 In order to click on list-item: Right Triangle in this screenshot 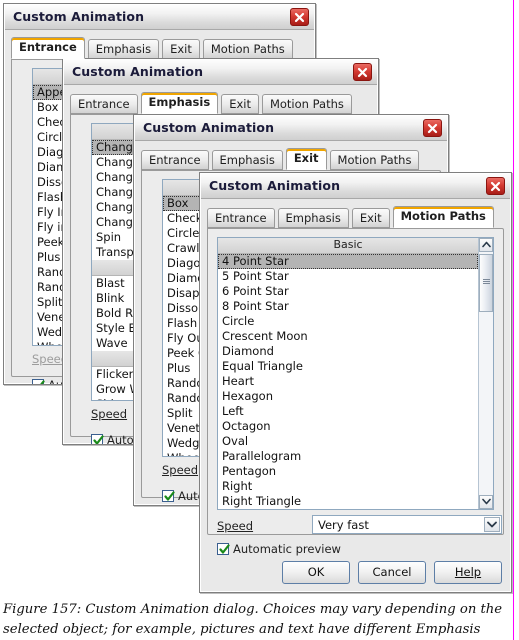, I will do `click(348, 501)`.